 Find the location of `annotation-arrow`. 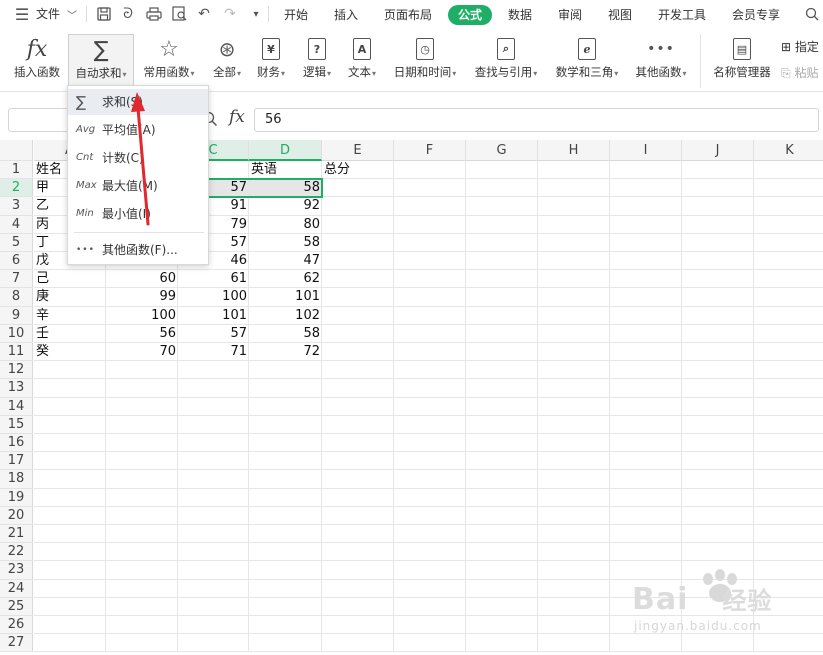

annotation-arrow is located at coordinates (140, 159).